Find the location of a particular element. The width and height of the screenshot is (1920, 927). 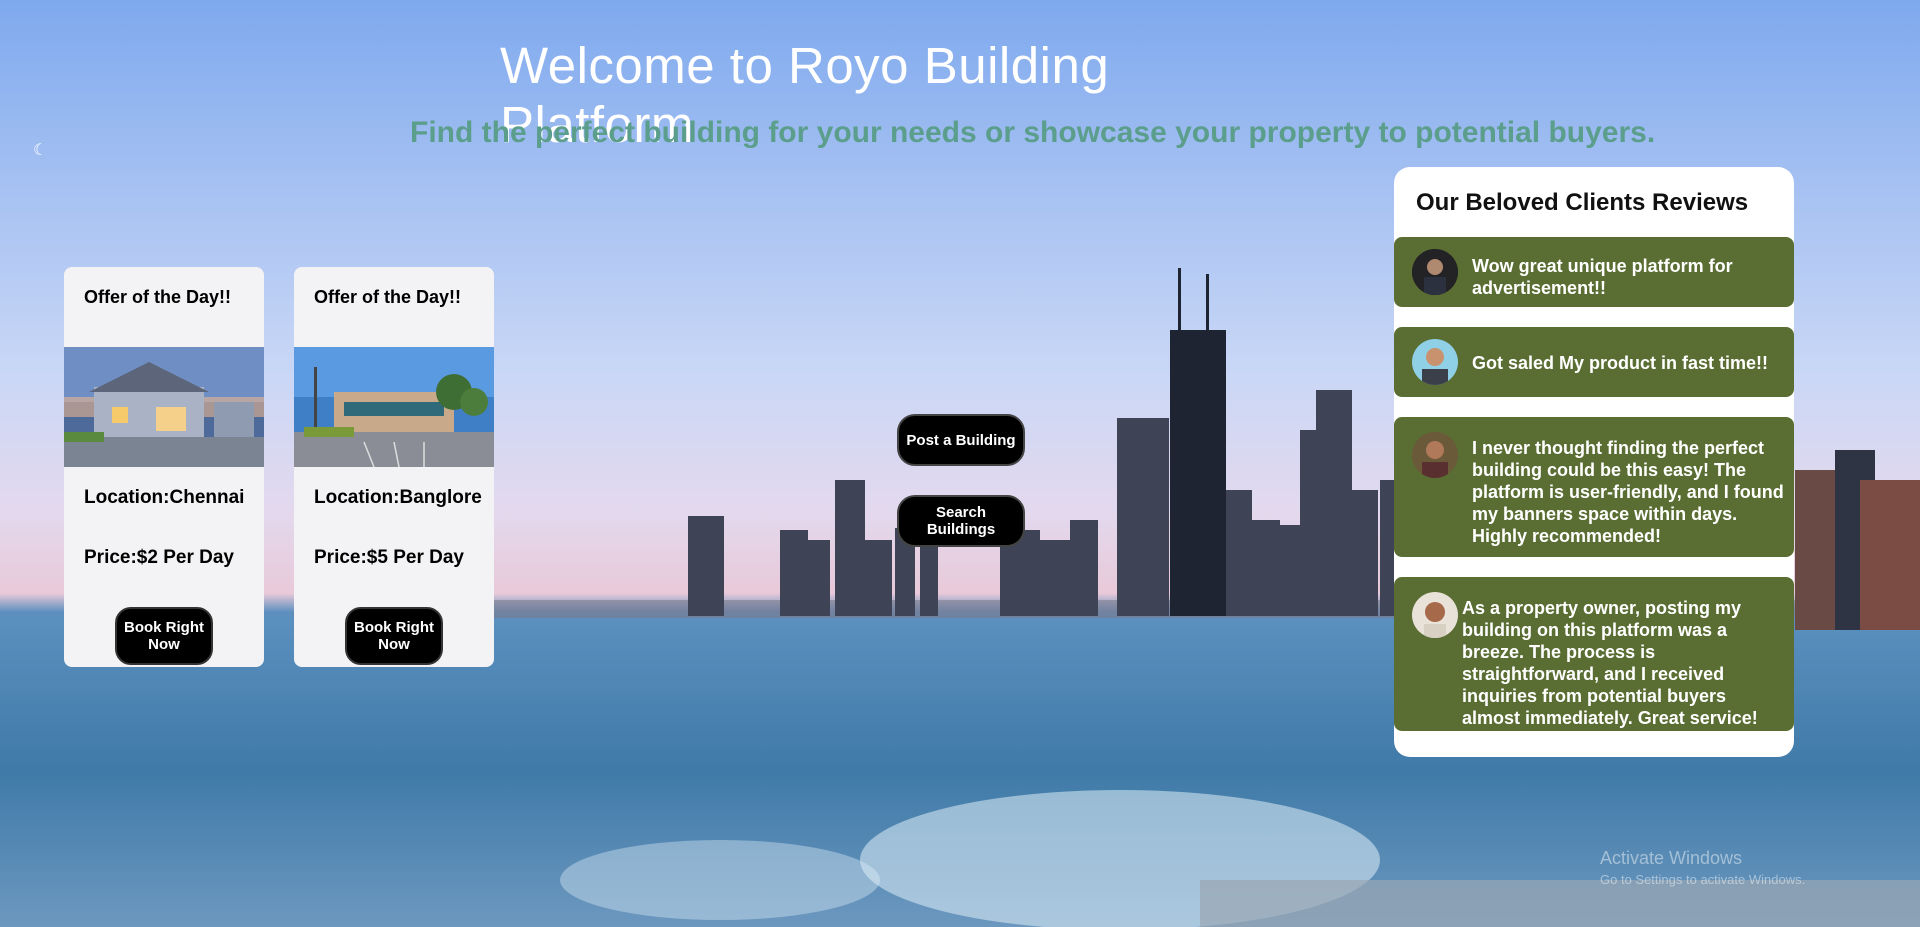

offer-price: Price:$2 Per Day is located at coordinates (159, 557).